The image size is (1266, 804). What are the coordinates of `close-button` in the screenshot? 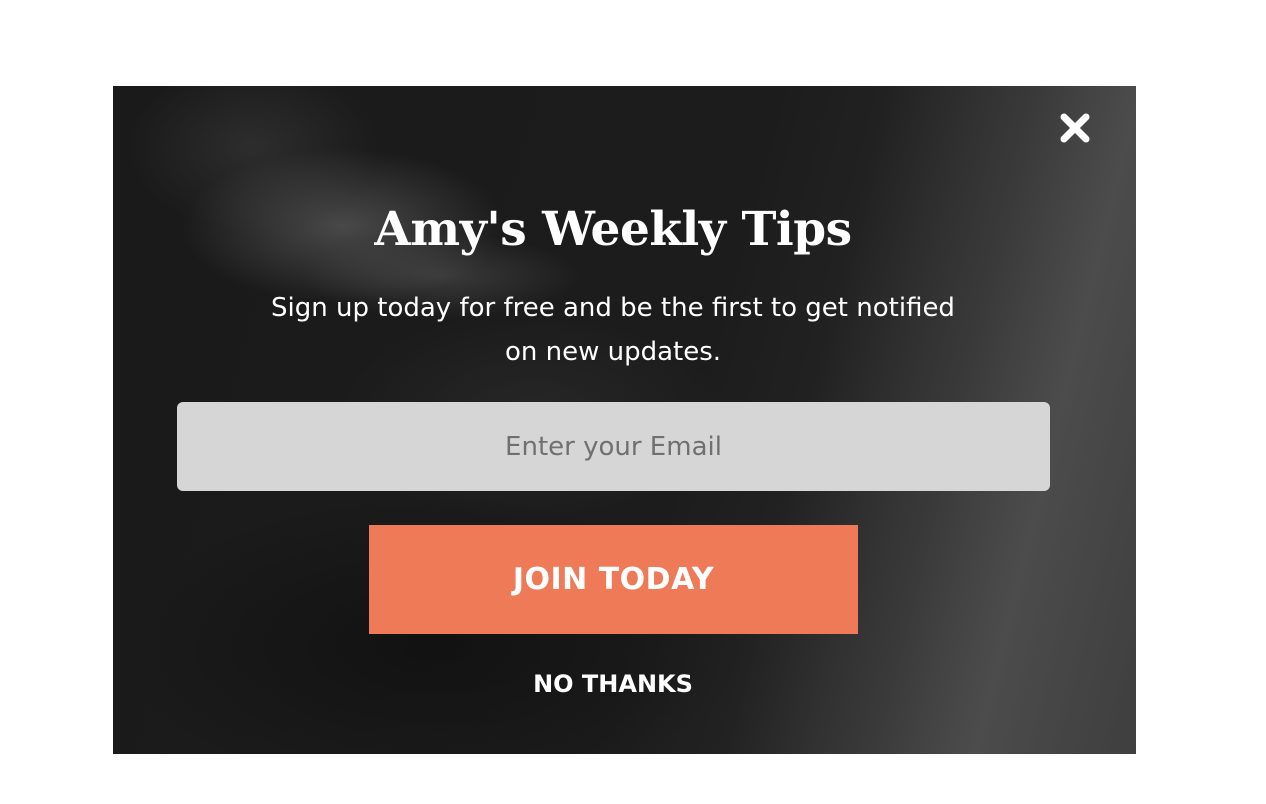 It's located at (1075, 128).